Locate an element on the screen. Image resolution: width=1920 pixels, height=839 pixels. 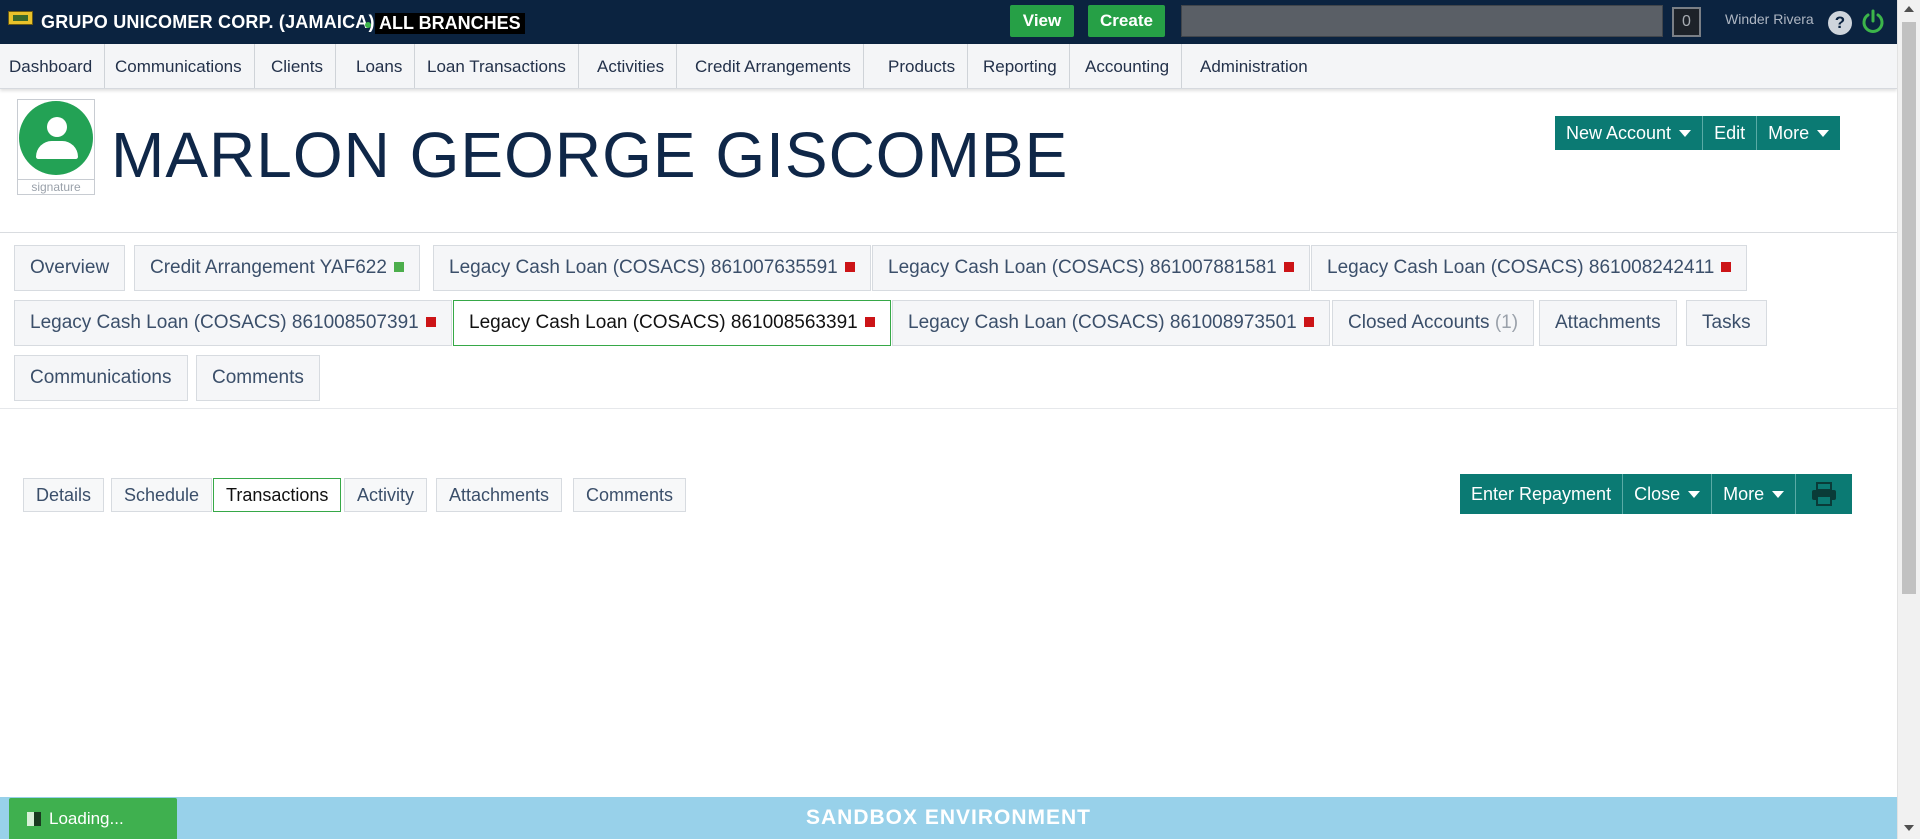
loan-actions: Enter Repayment Close More is located at coordinates (1656, 494).